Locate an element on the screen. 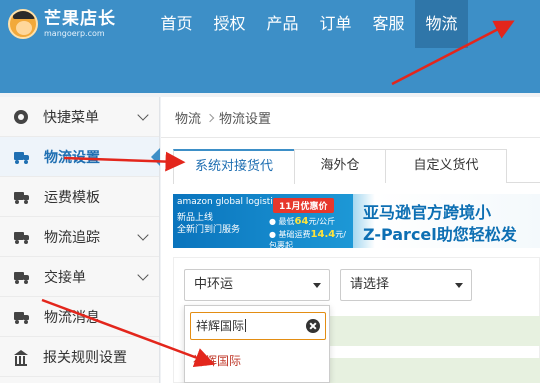 Image resolution: width=540 pixels, height=383 pixels. chevron-right-icon is located at coordinates (210, 117).